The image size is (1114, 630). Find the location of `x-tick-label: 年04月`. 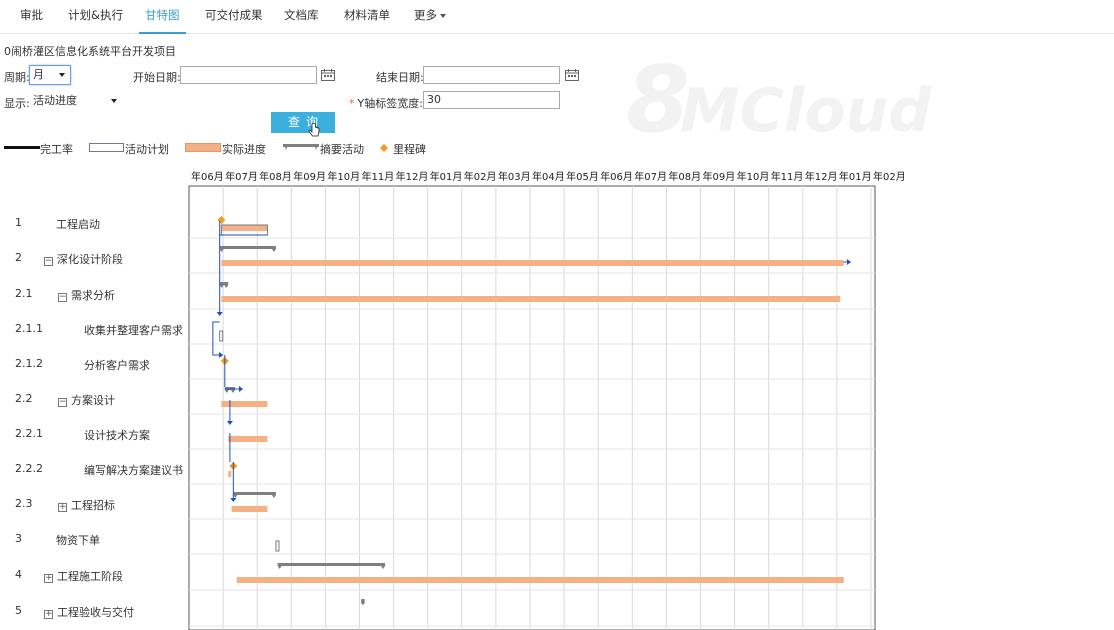

x-tick-label: 年04月 is located at coordinates (548, 176).